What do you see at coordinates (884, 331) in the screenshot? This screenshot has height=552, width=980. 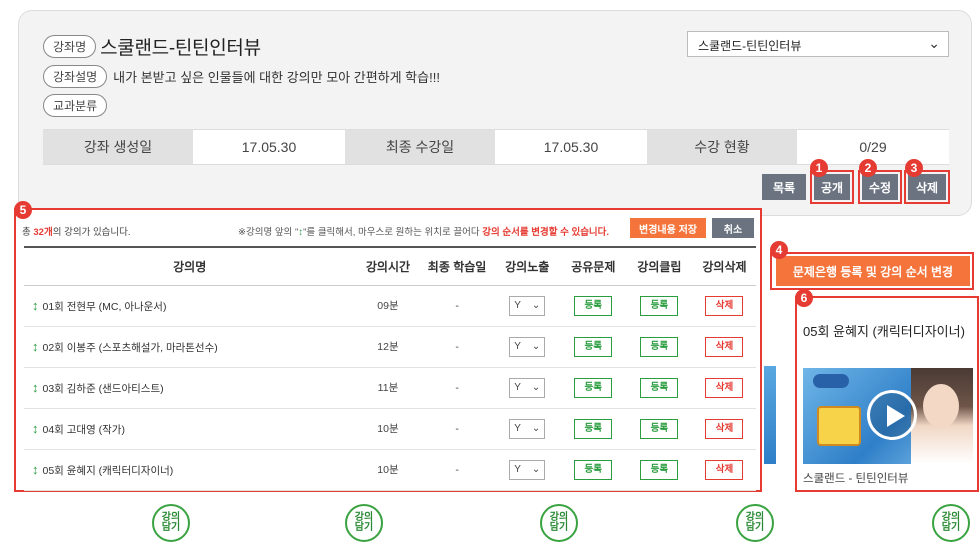 I see `preview-title: 05회 윤혜지 (캐릭터디자이너)` at bounding box center [884, 331].